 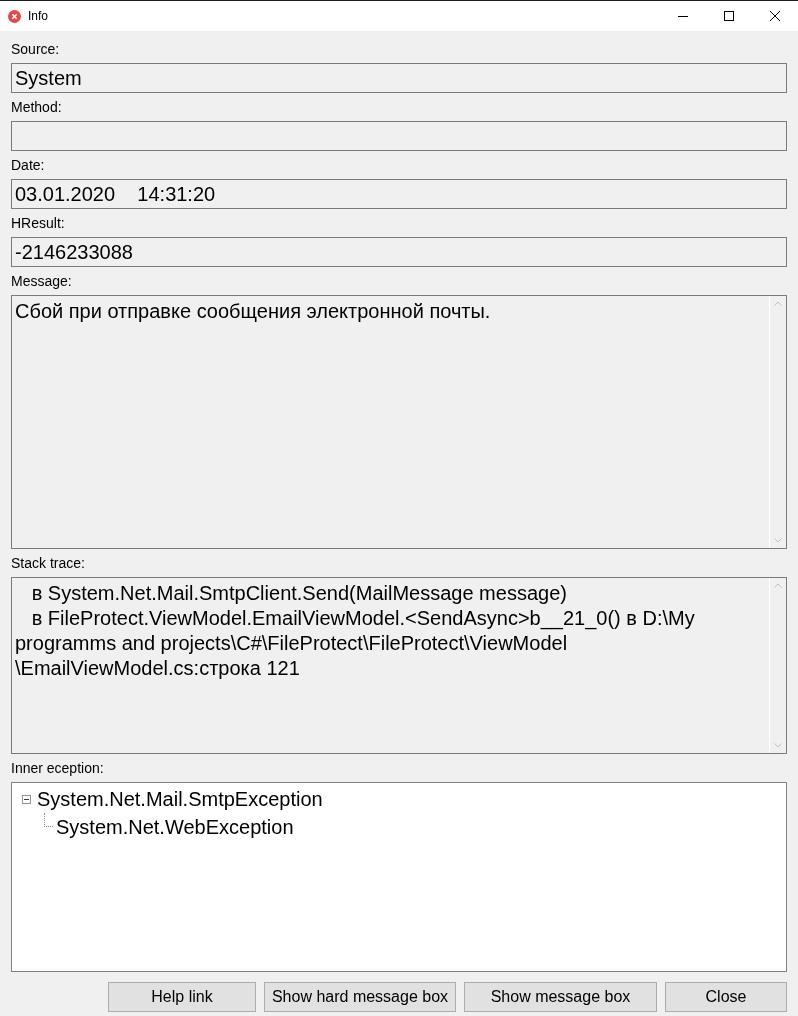 I want to click on close-icon, so click(x=775, y=16).